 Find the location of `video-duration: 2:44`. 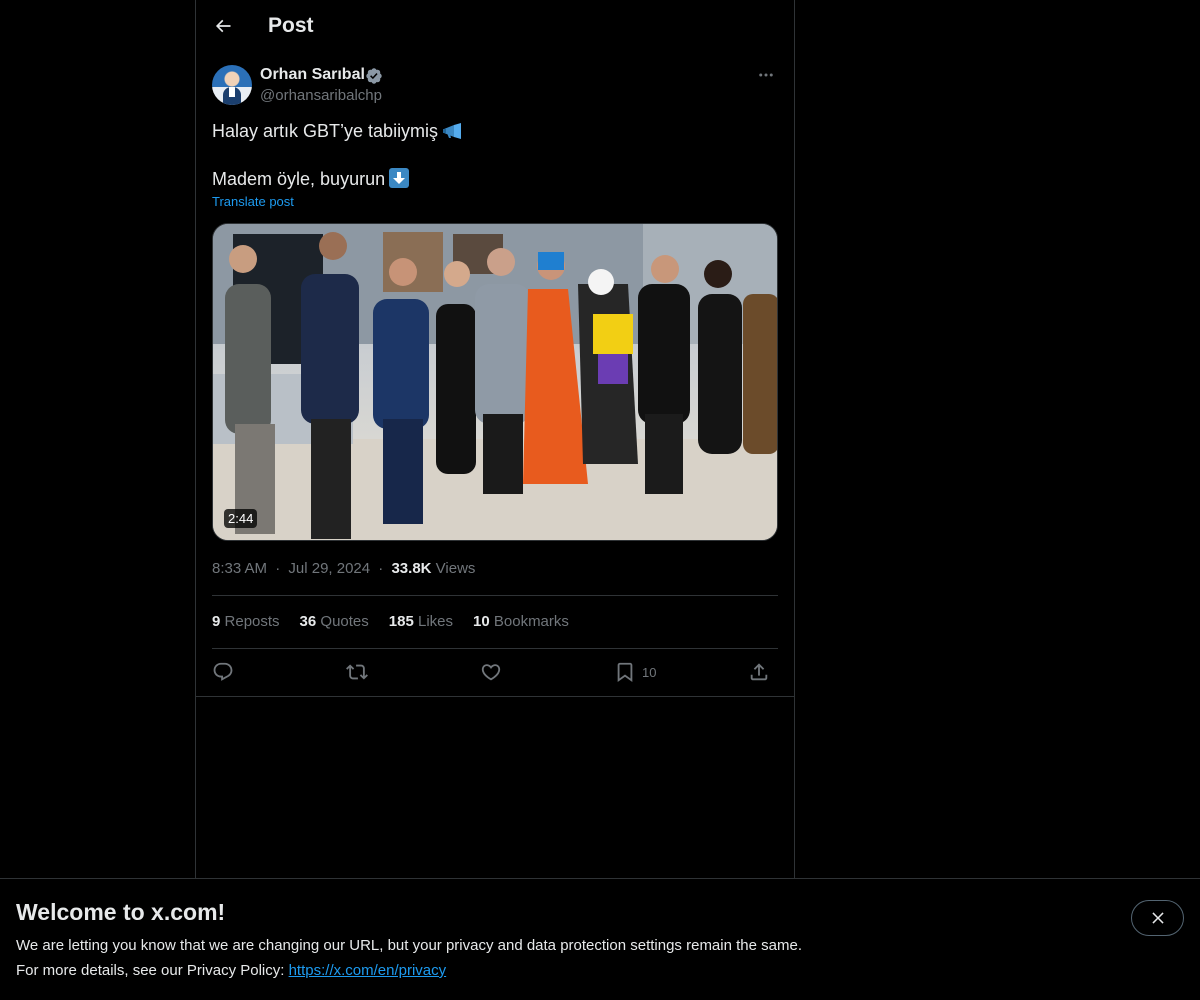

video-duration: 2:44 is located at coordinates (241, 518).